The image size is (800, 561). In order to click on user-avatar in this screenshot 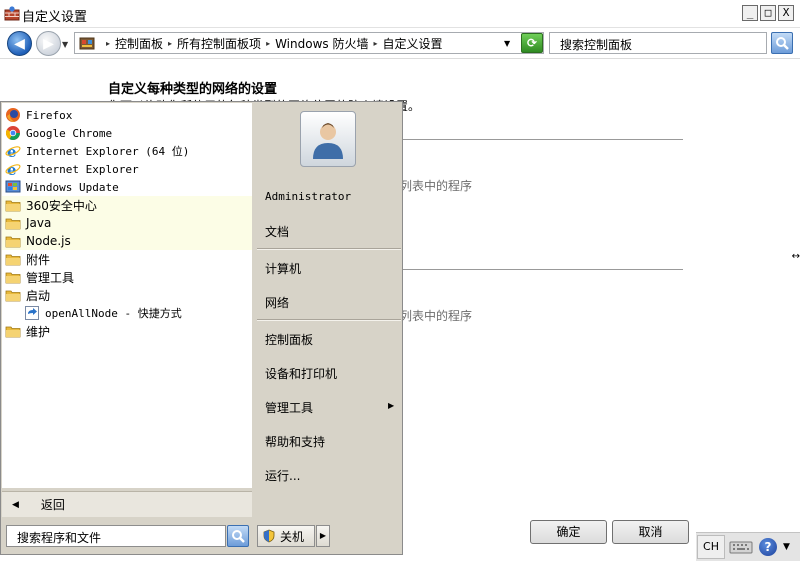, I will do `click(328, 139)`.